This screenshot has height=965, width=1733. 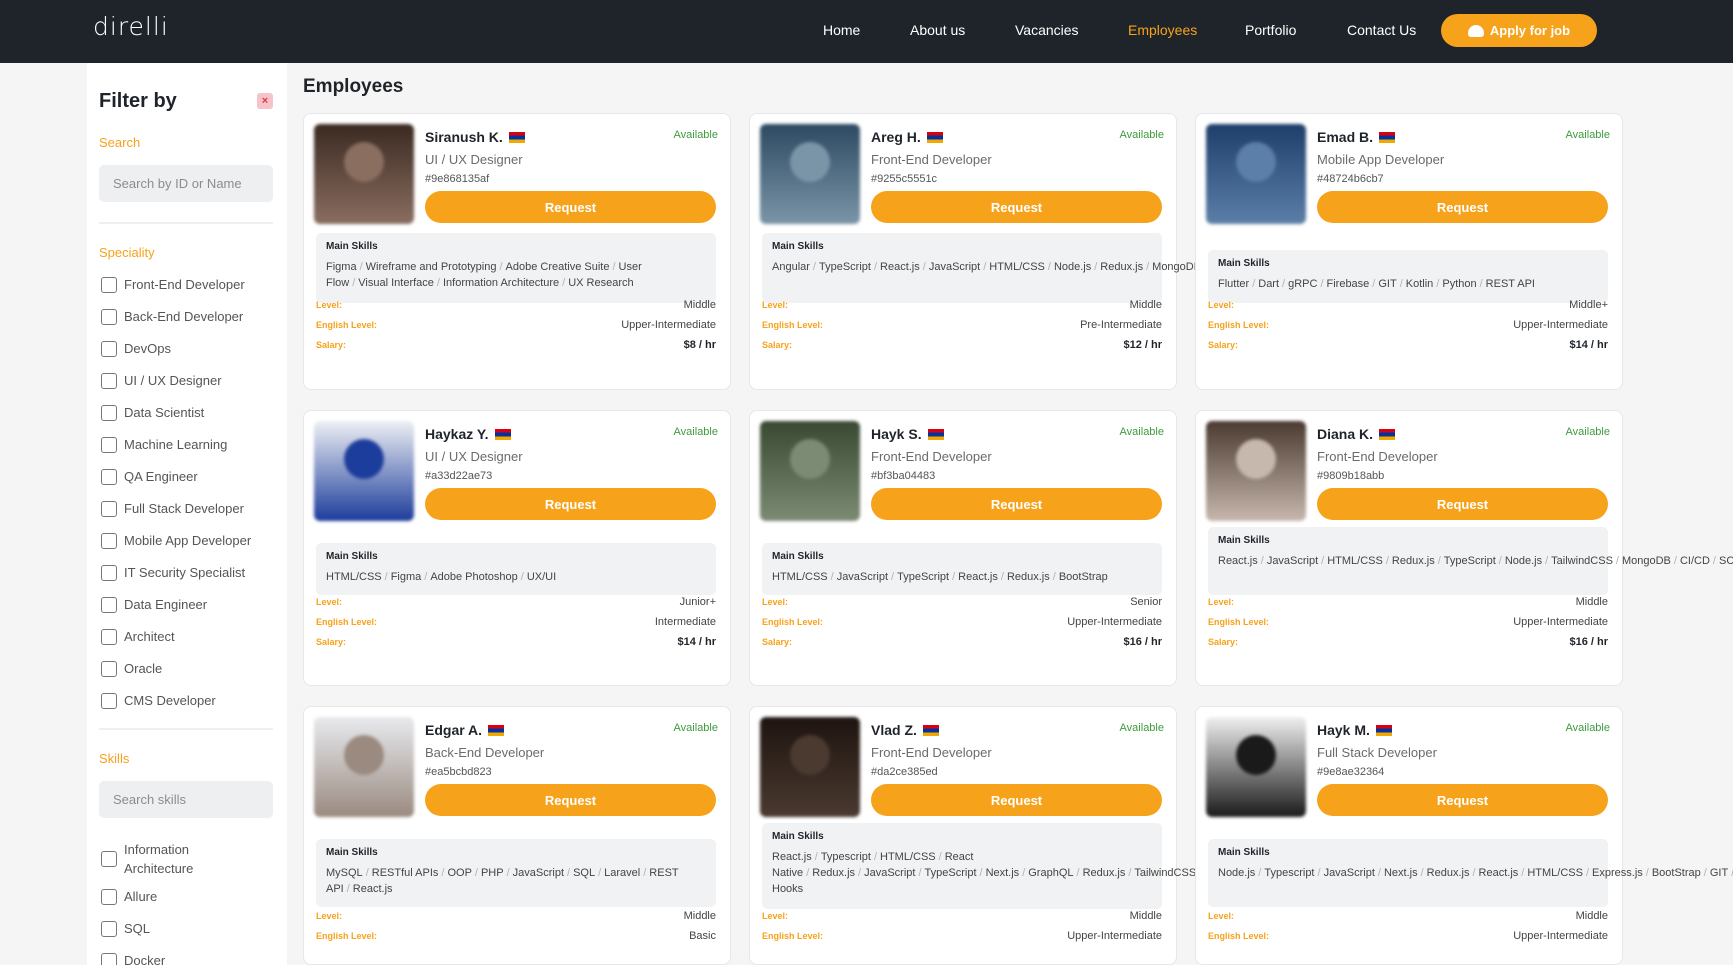 I want to click on skill-tag: Figma, so click(x=406, y=577).